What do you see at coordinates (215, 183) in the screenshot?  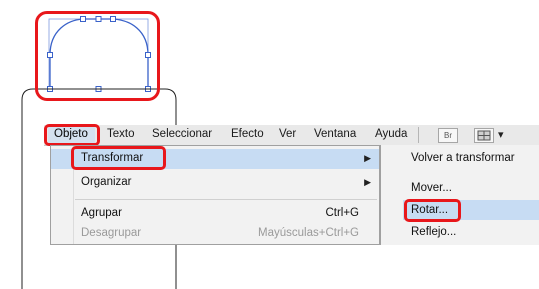 I see `menu-item-organizar: Organizar ▶` at bounding box center [215, 183].